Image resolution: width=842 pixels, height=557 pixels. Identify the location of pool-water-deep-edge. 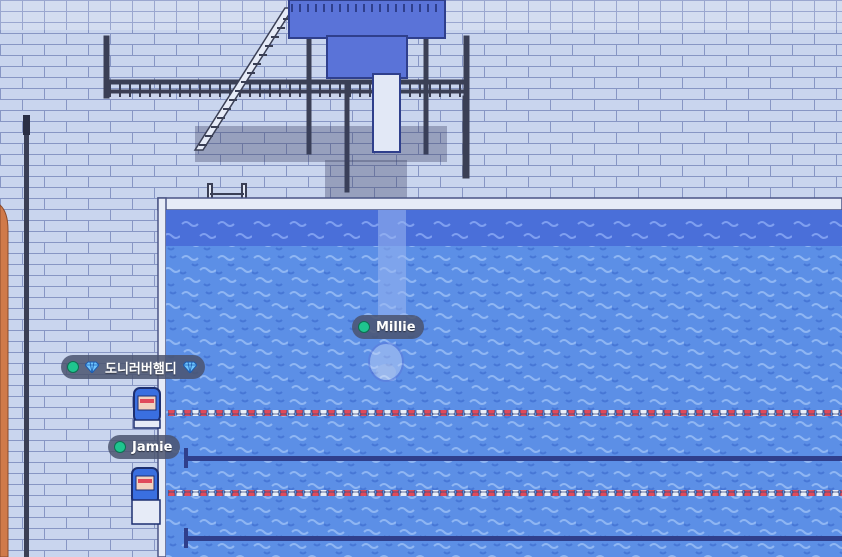
(504, 228).